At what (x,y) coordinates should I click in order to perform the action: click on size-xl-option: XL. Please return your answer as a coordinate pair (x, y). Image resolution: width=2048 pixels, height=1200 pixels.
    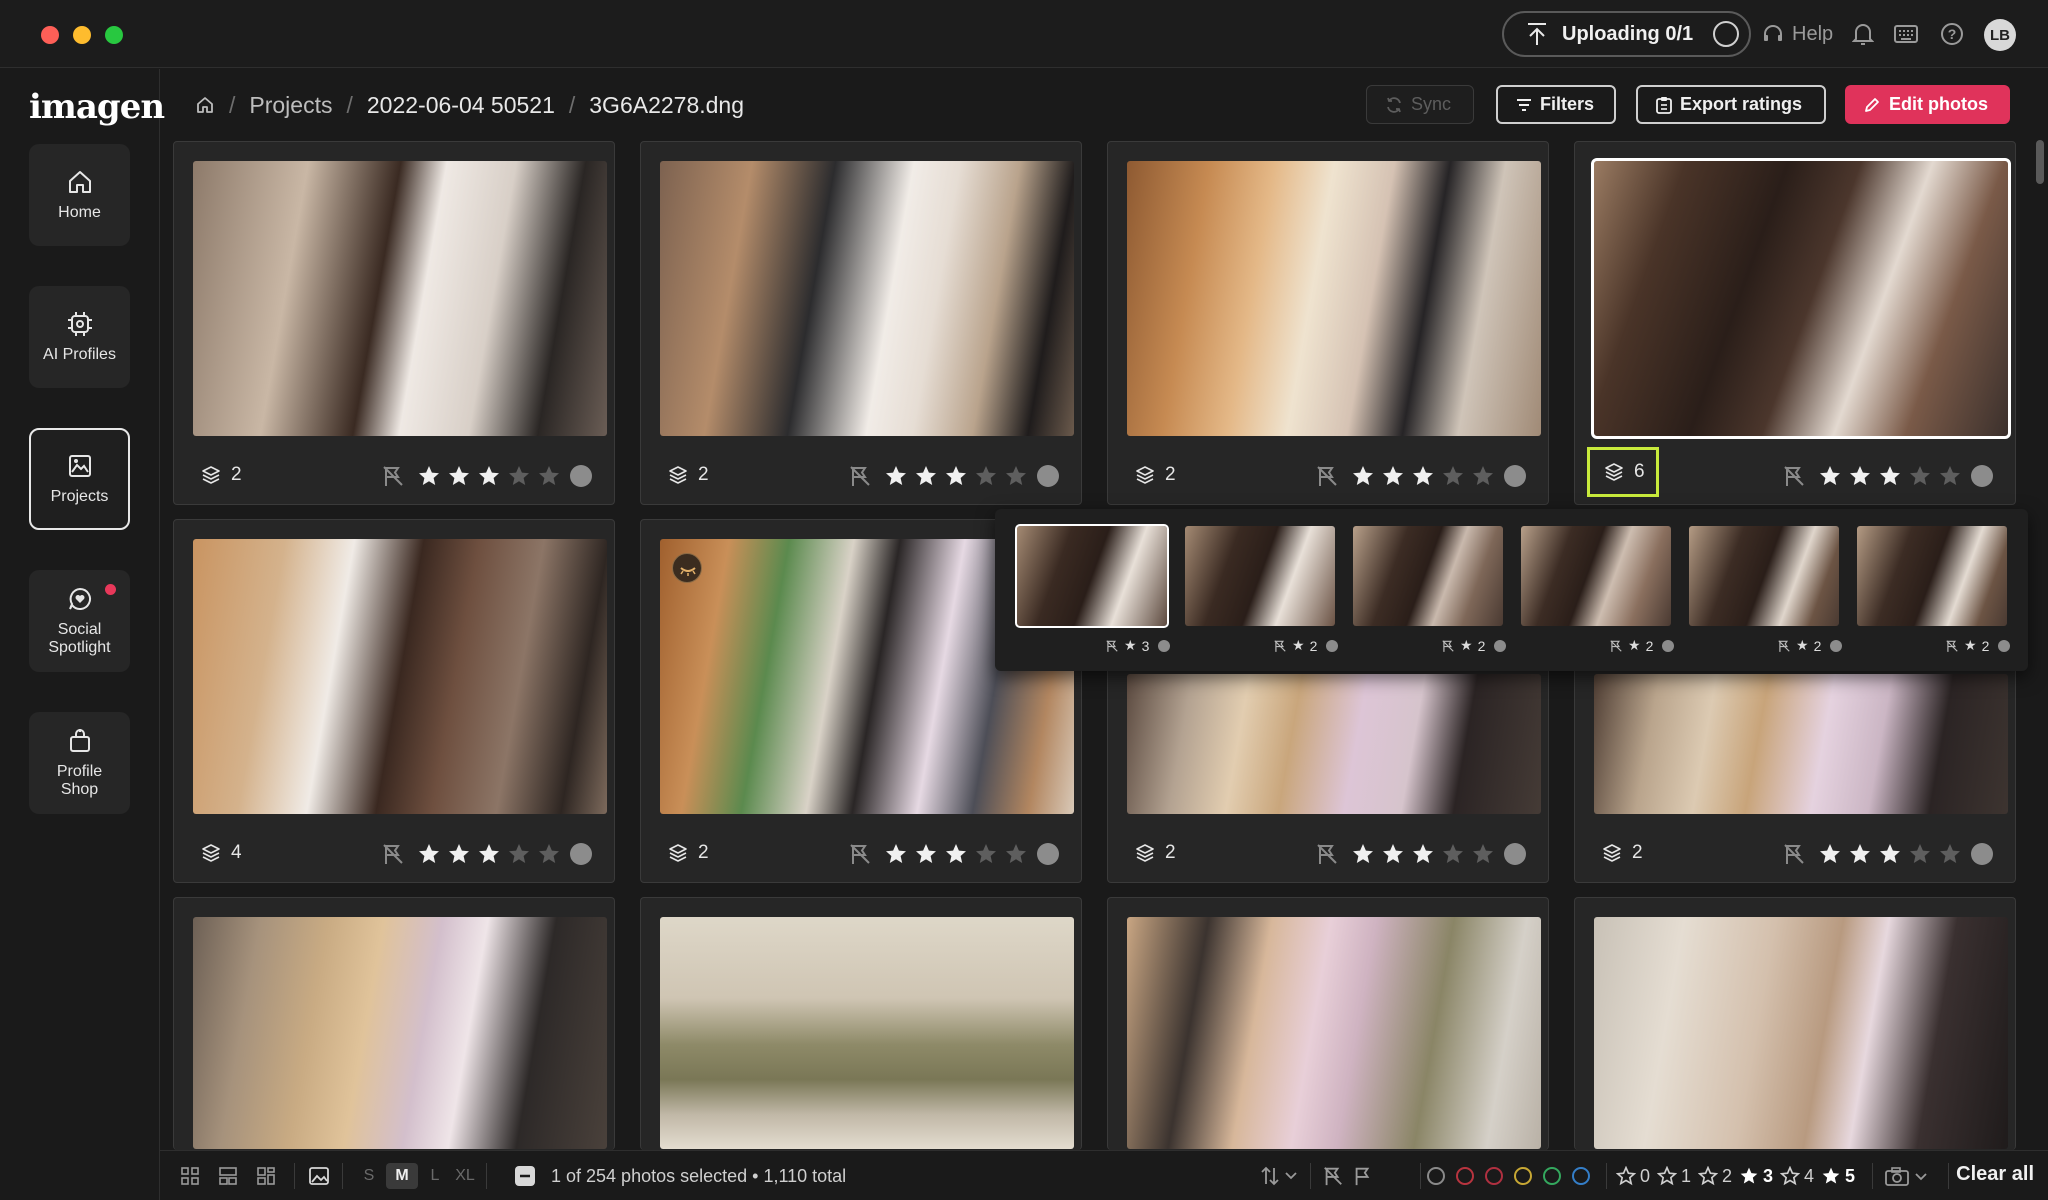
    Looking at the image, I should click on (465, 1176).